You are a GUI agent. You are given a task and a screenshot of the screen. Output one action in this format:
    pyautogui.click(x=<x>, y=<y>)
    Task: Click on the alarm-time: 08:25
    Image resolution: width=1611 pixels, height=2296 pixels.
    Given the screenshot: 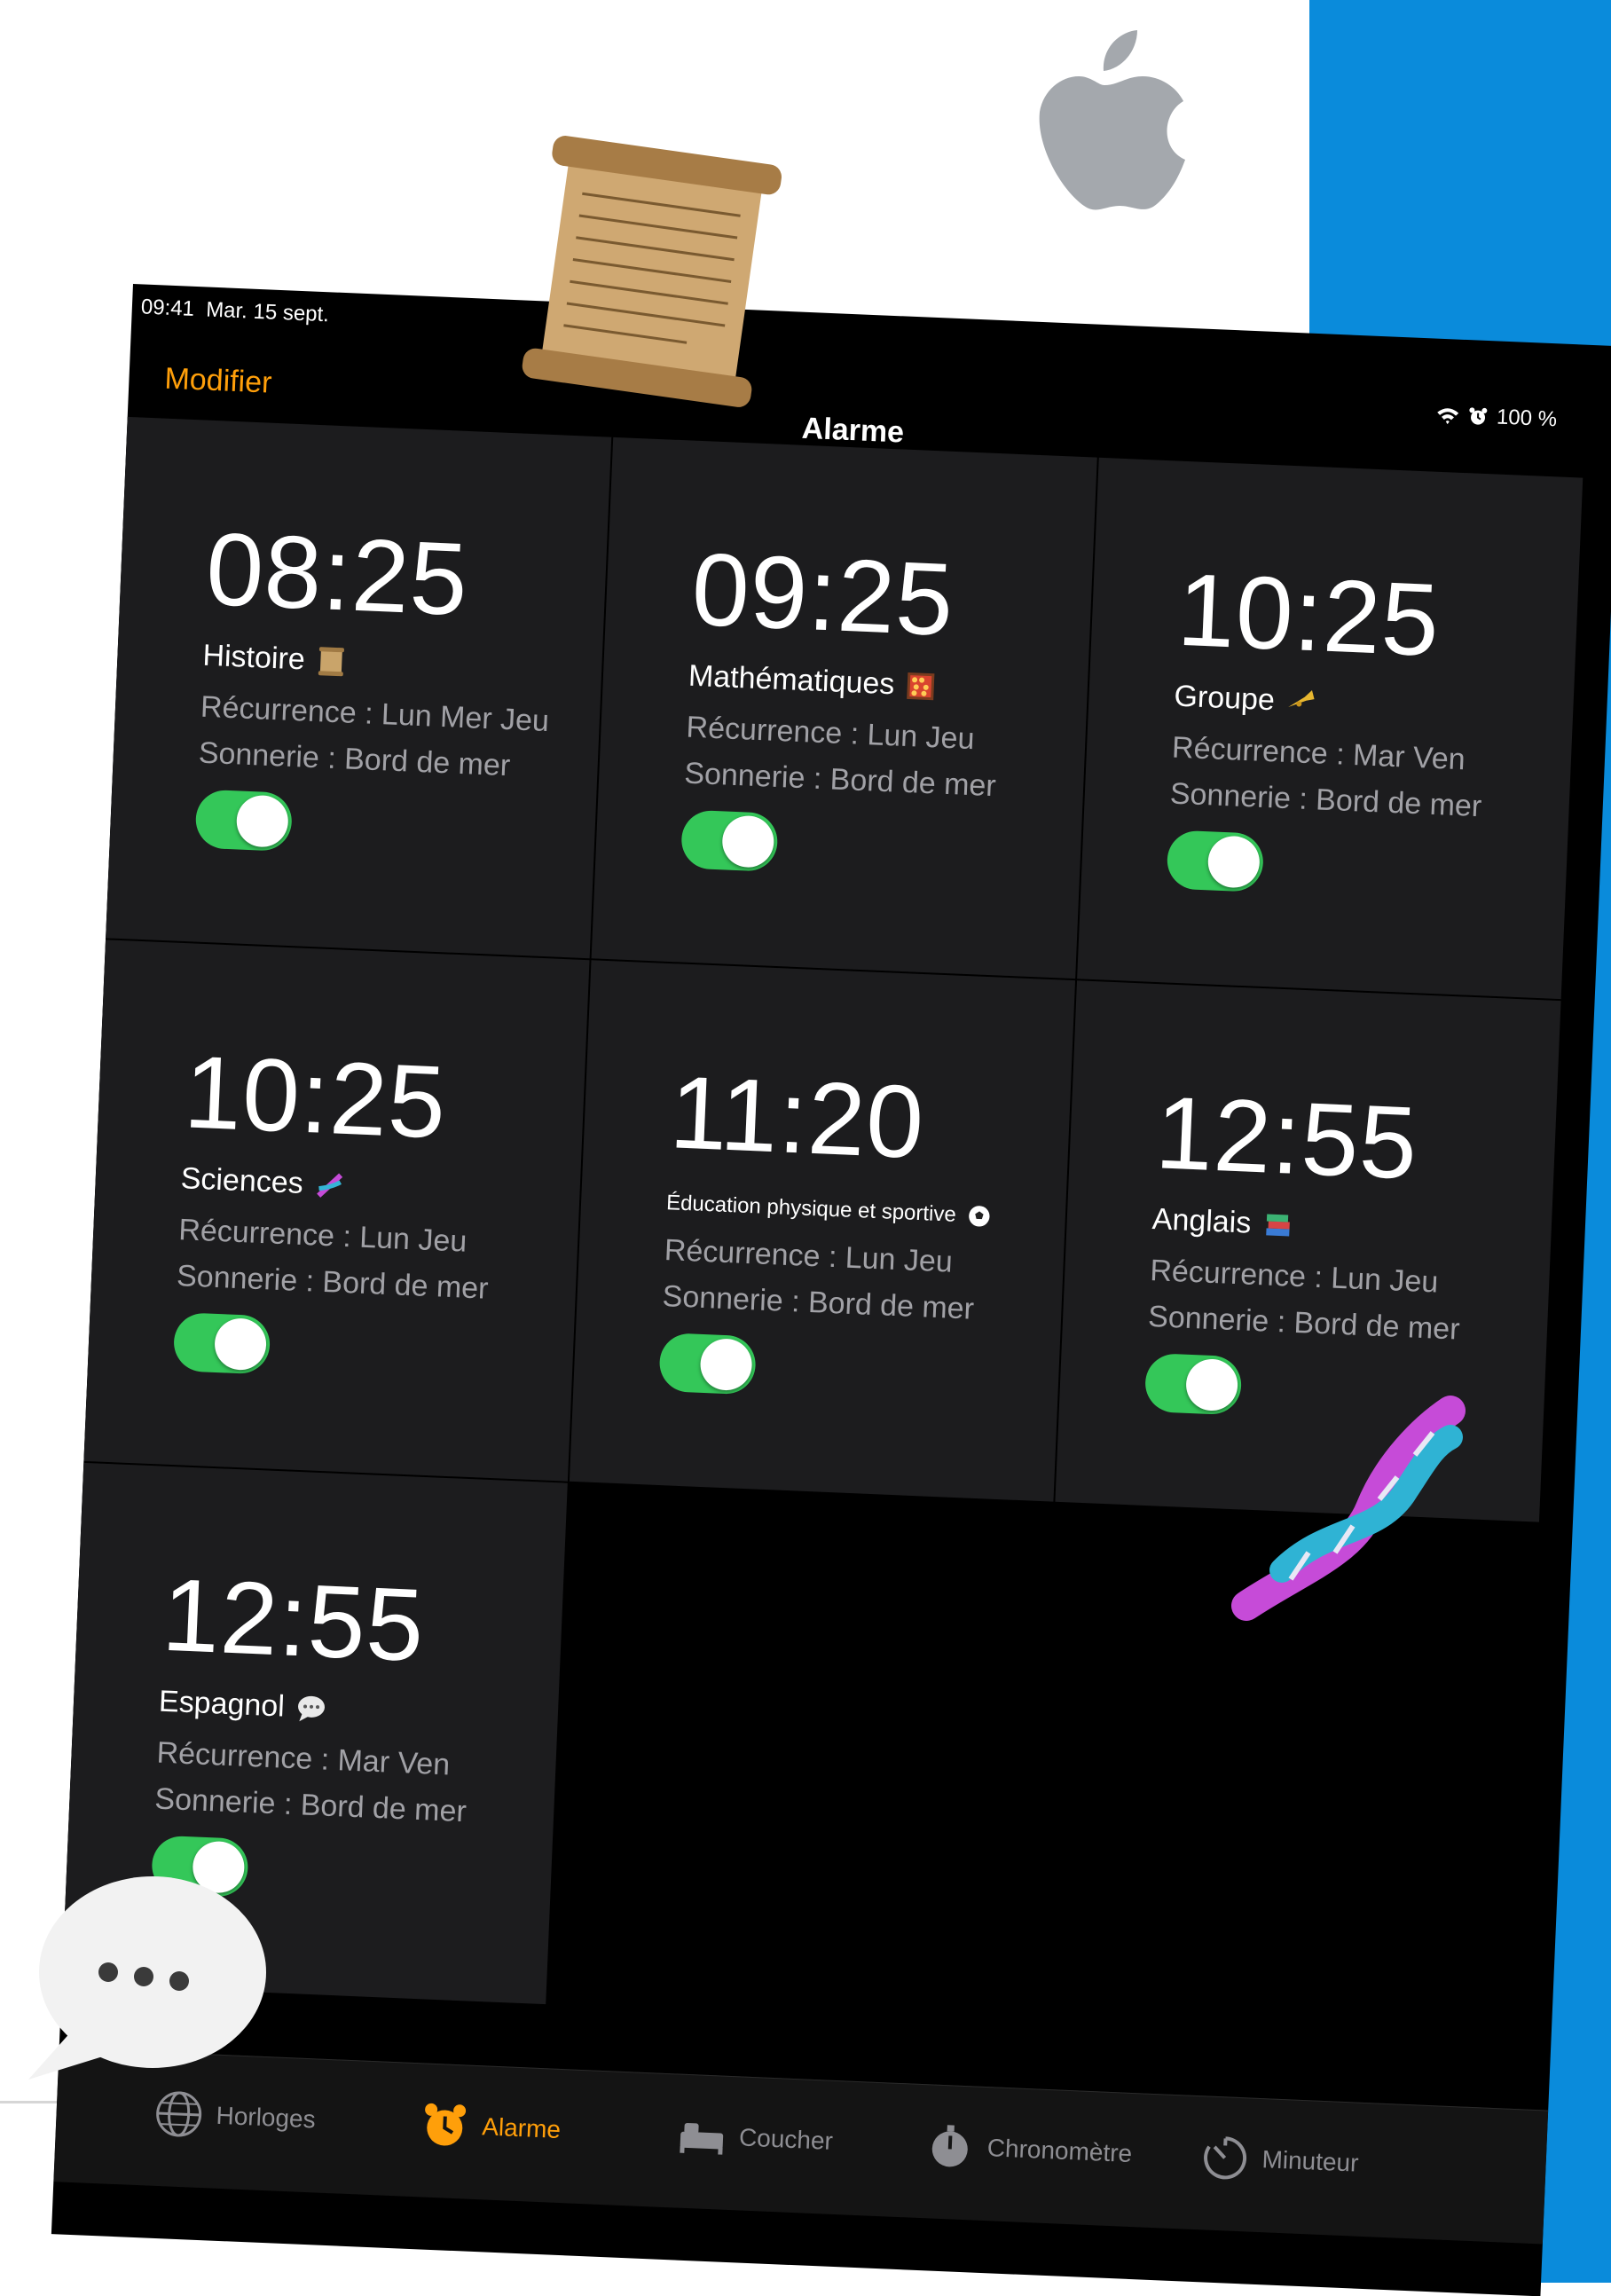 What is the action you would take?
    pyautogui.click(x=337, y=574)
    